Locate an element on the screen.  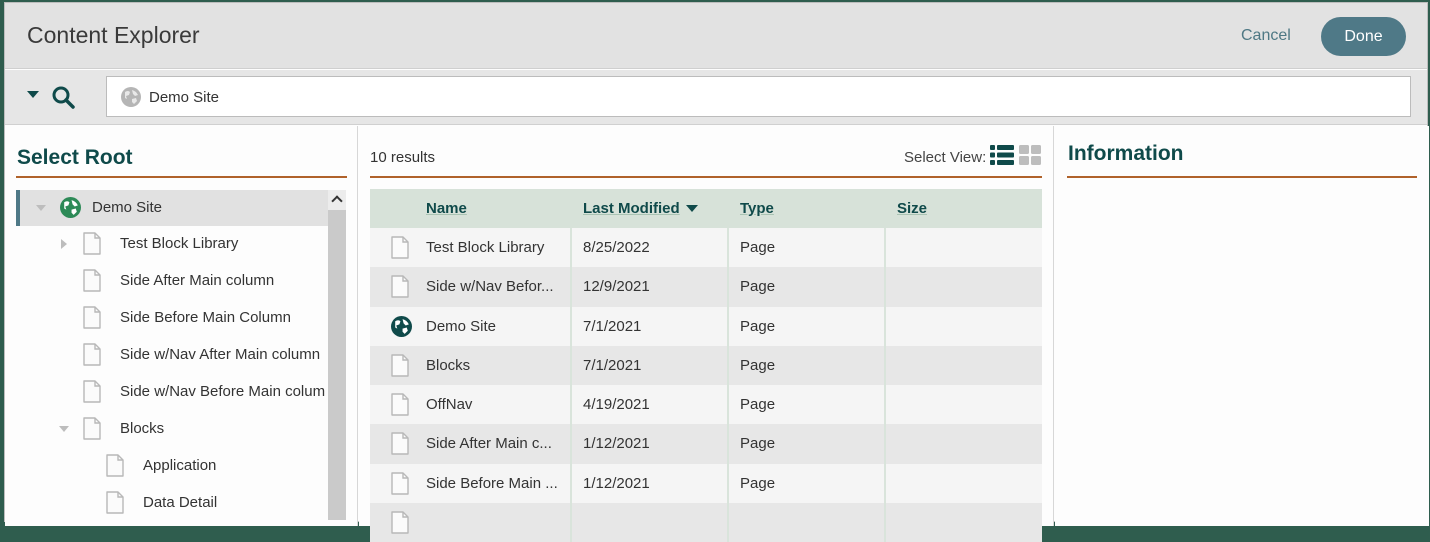
tree-item-label: Side Before Main Column is located at coordinates (205, 317).